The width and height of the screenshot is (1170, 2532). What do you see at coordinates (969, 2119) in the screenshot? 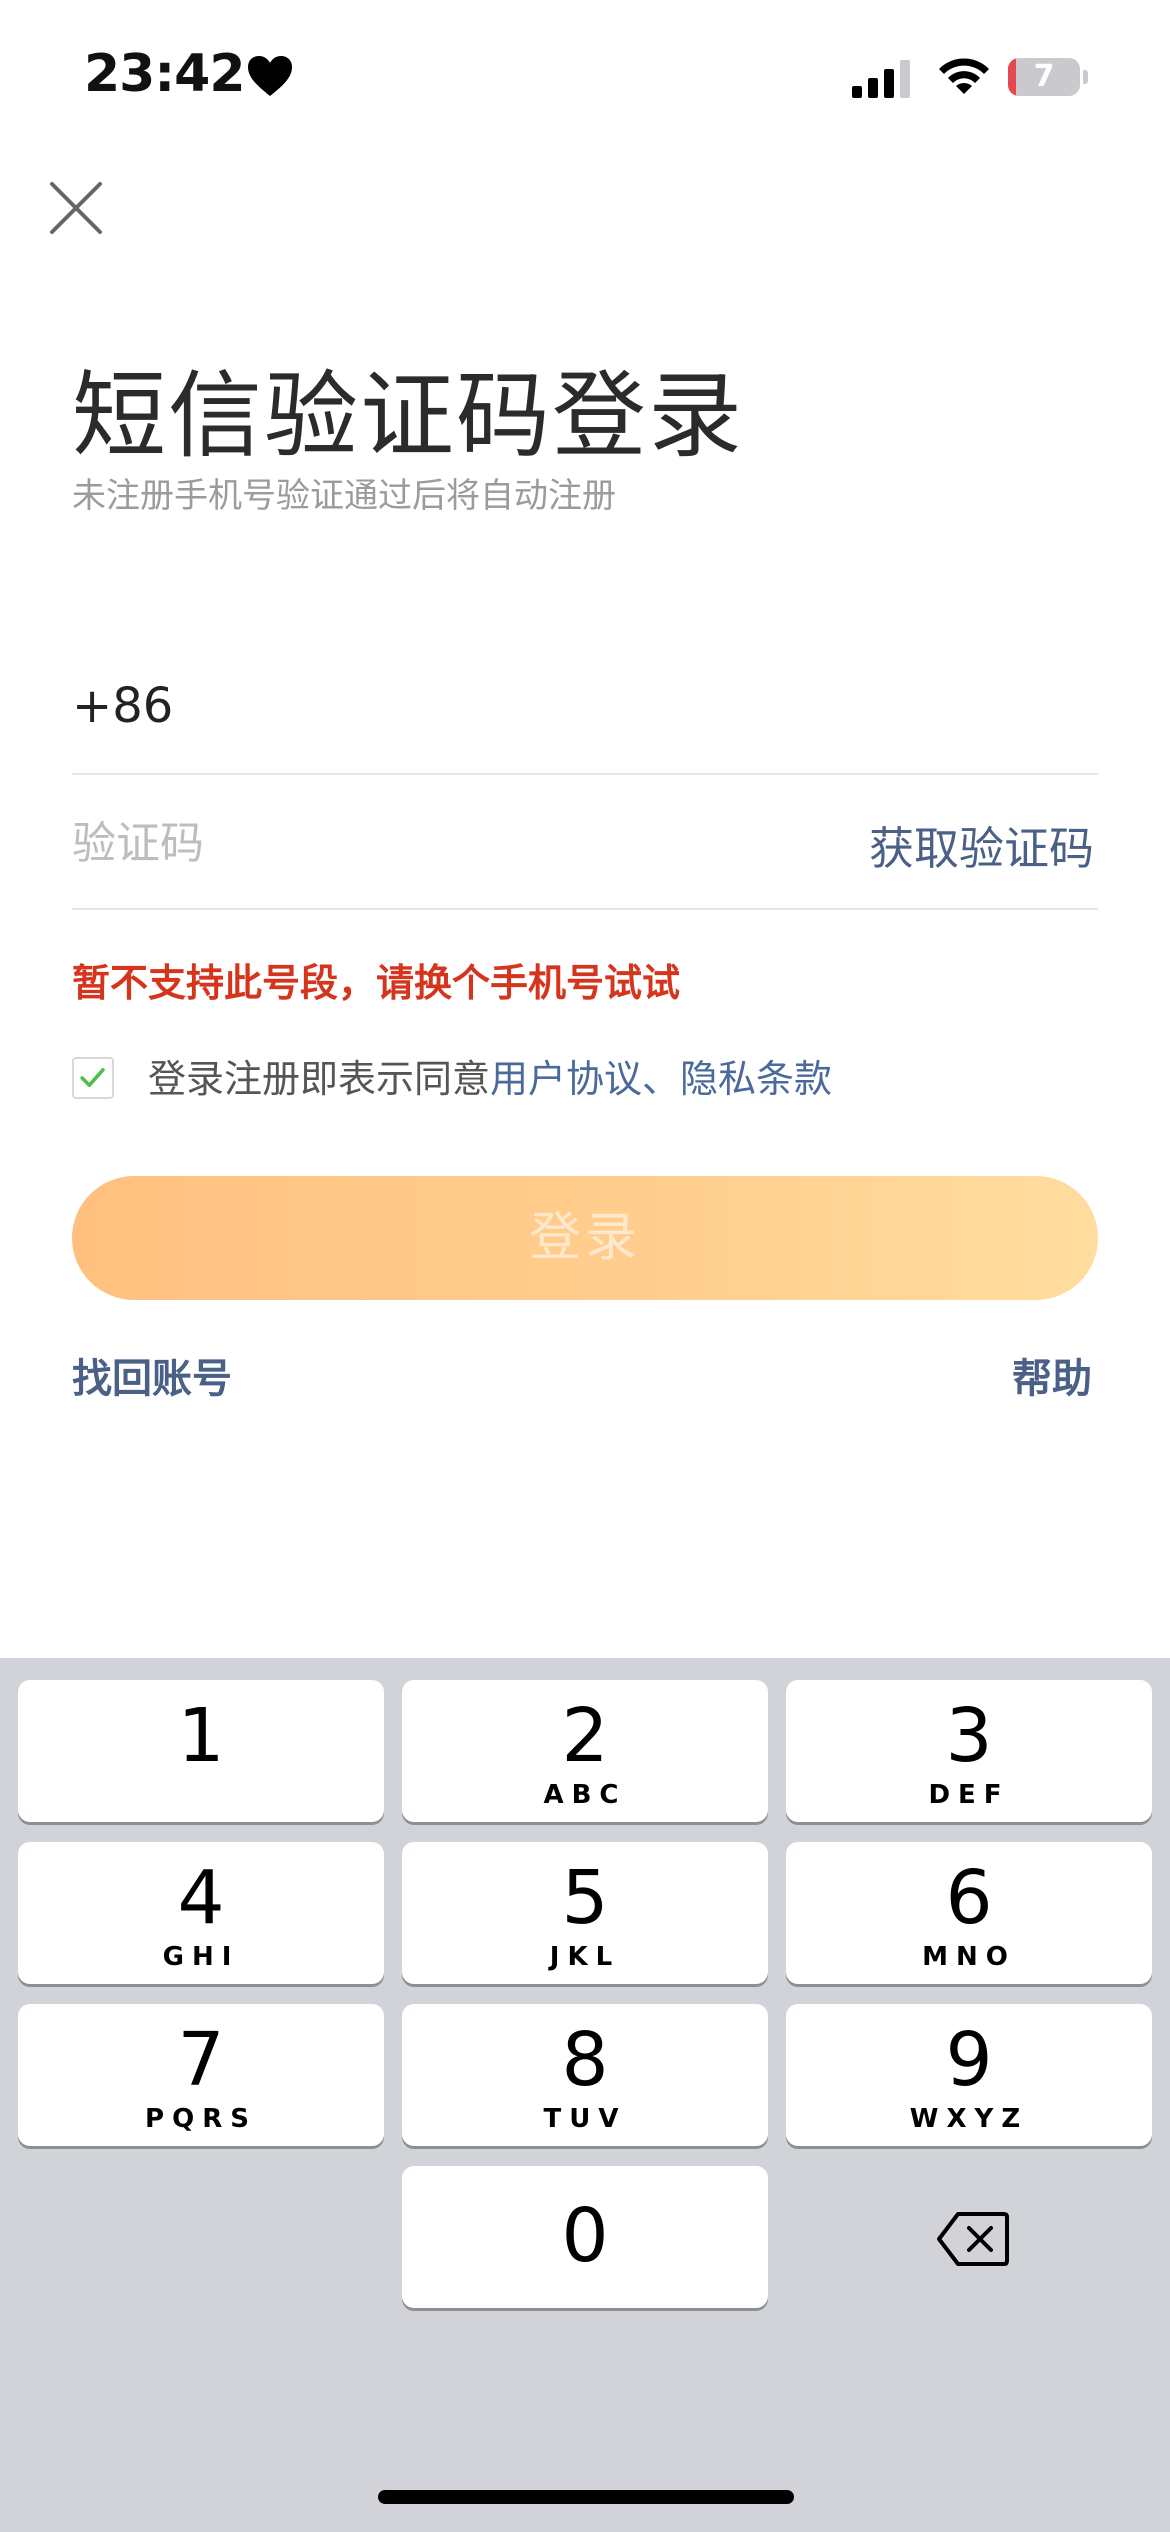
I see `key-letters: WXYZ` at bounding box center [969, 2119].